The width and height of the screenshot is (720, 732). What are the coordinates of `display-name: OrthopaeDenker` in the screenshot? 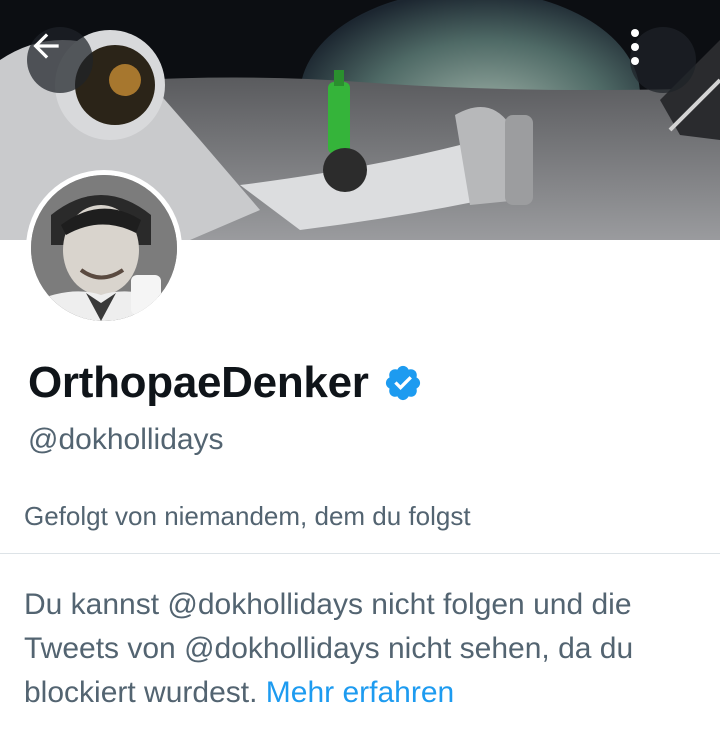 It's located at (198, 382).